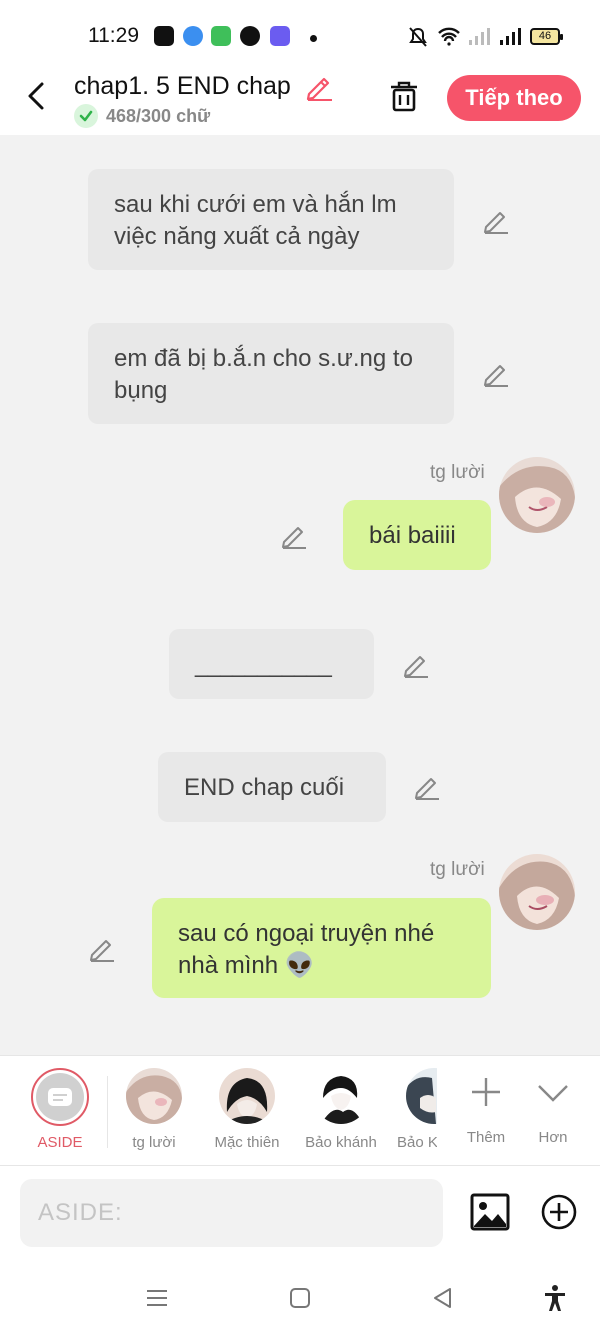 The height and width of the screenshot is (1333, 600). Describe the element at coordinates (418, 37) in the screenshot. I see `mute-bell-icon` at that location.